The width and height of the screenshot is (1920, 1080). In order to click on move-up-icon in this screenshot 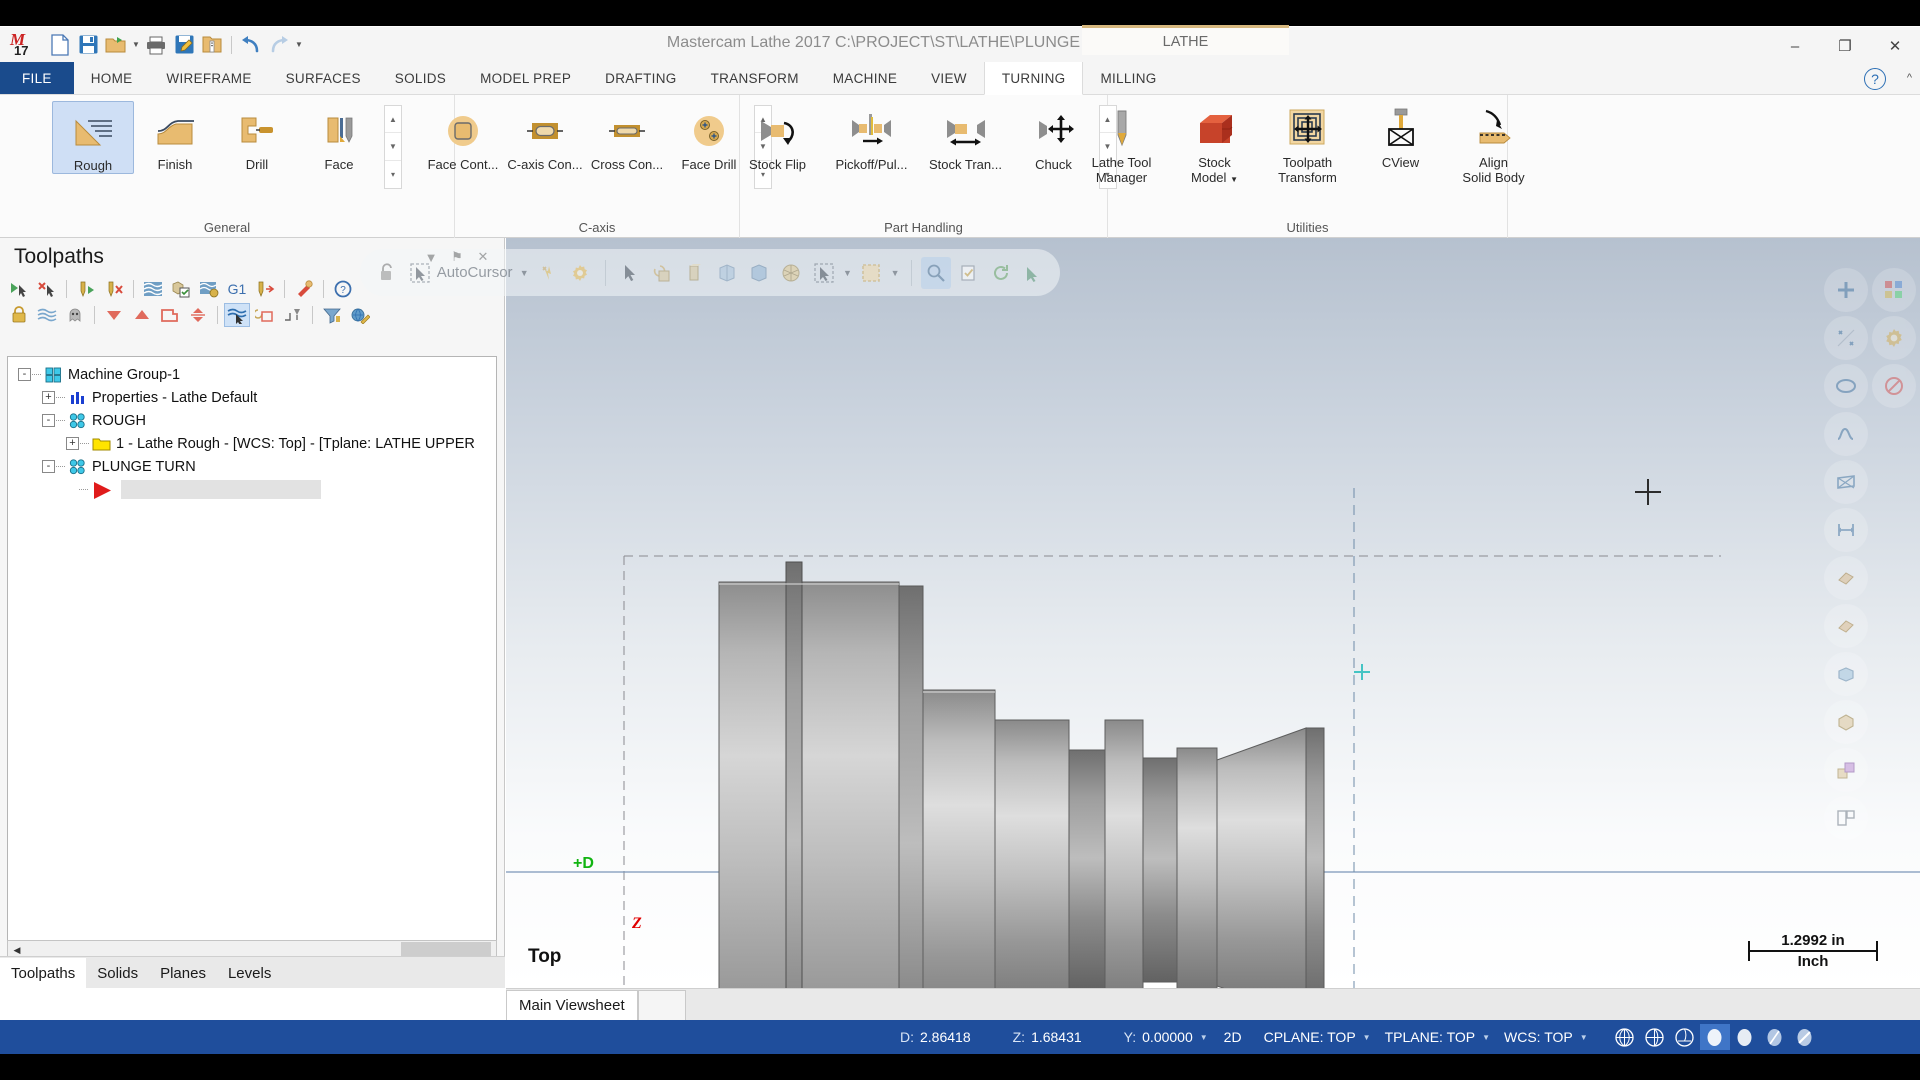, I will do `click(142, 315)`.